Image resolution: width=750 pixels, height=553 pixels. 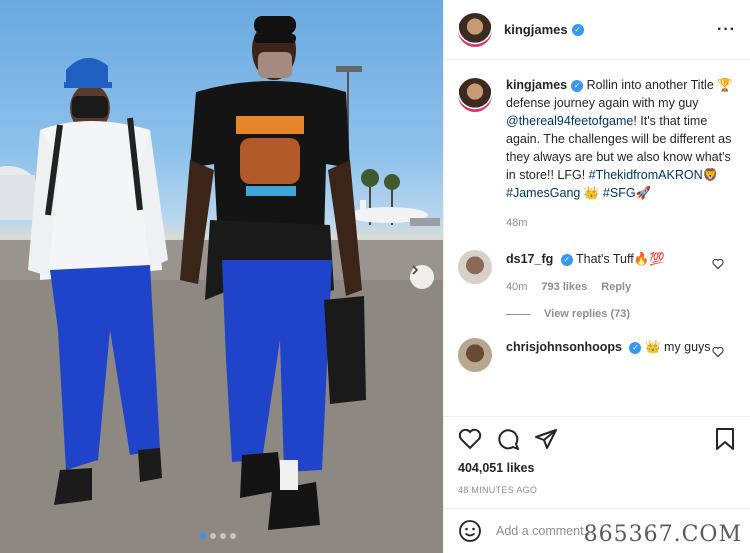 What do you see at coordinates (725, 439) in the screenshot?
I see `bookmark-save-icon` at bounding box center [725, 439].